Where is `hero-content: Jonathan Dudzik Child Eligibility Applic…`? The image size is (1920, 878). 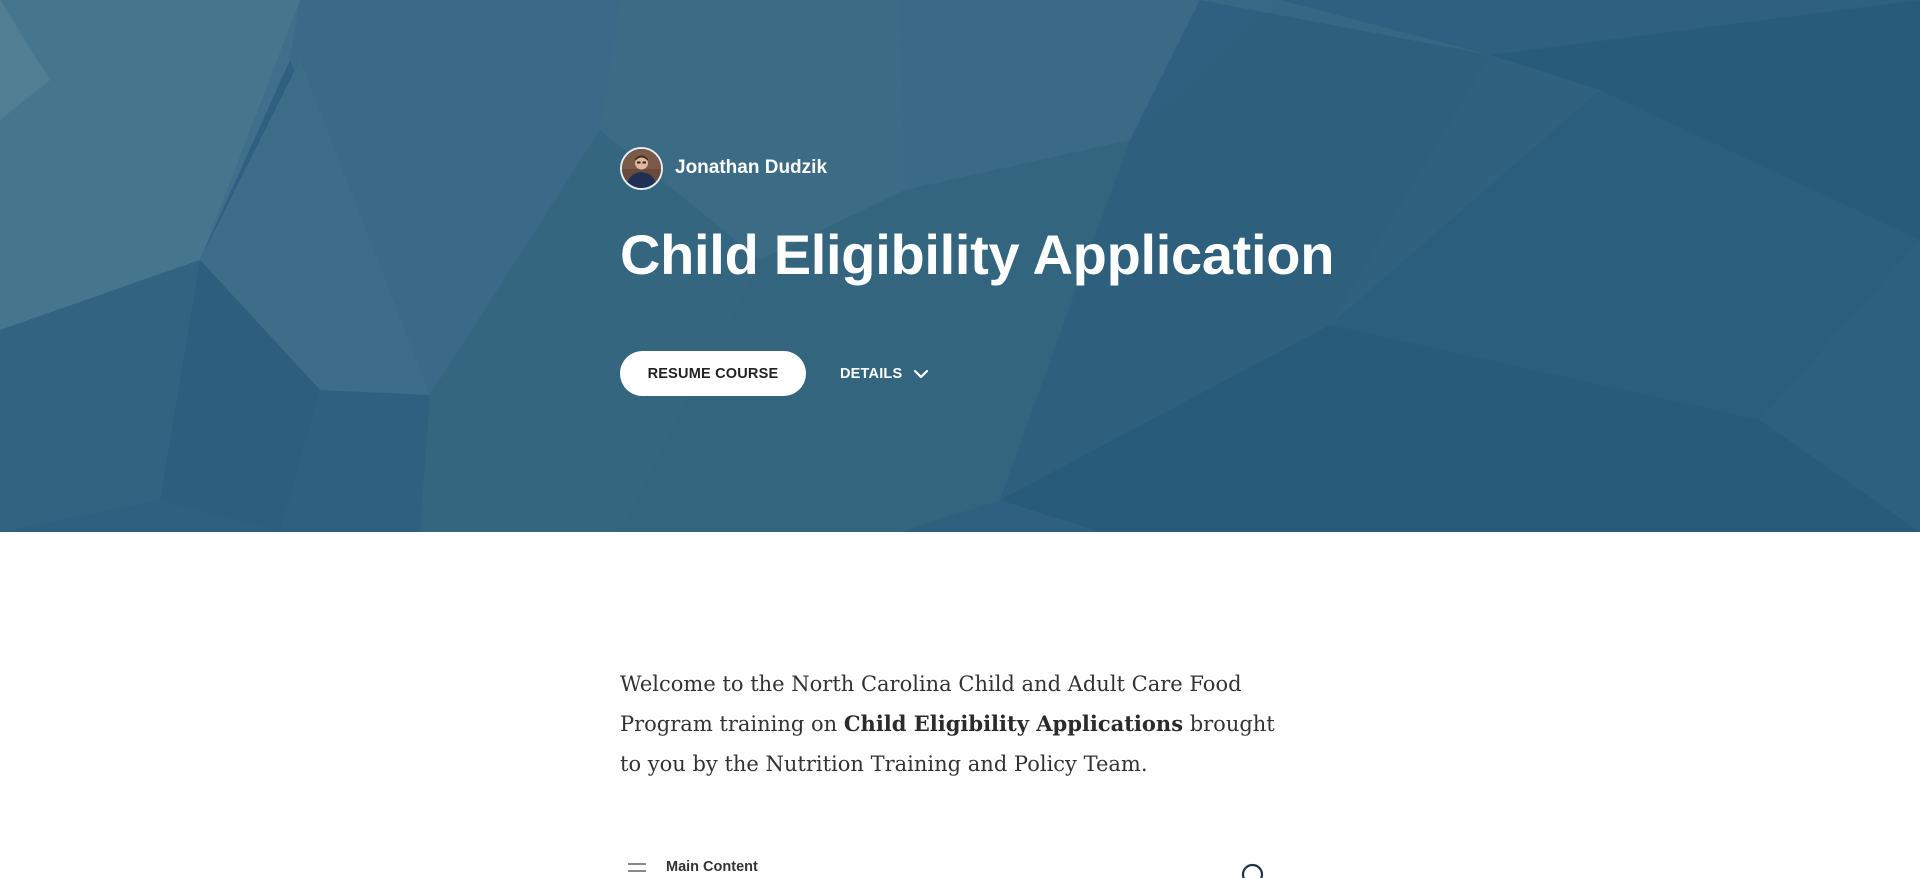 hero-content: Jonathan Dudzik Child Eligibility Applic… is located at coordinates (977, 271).